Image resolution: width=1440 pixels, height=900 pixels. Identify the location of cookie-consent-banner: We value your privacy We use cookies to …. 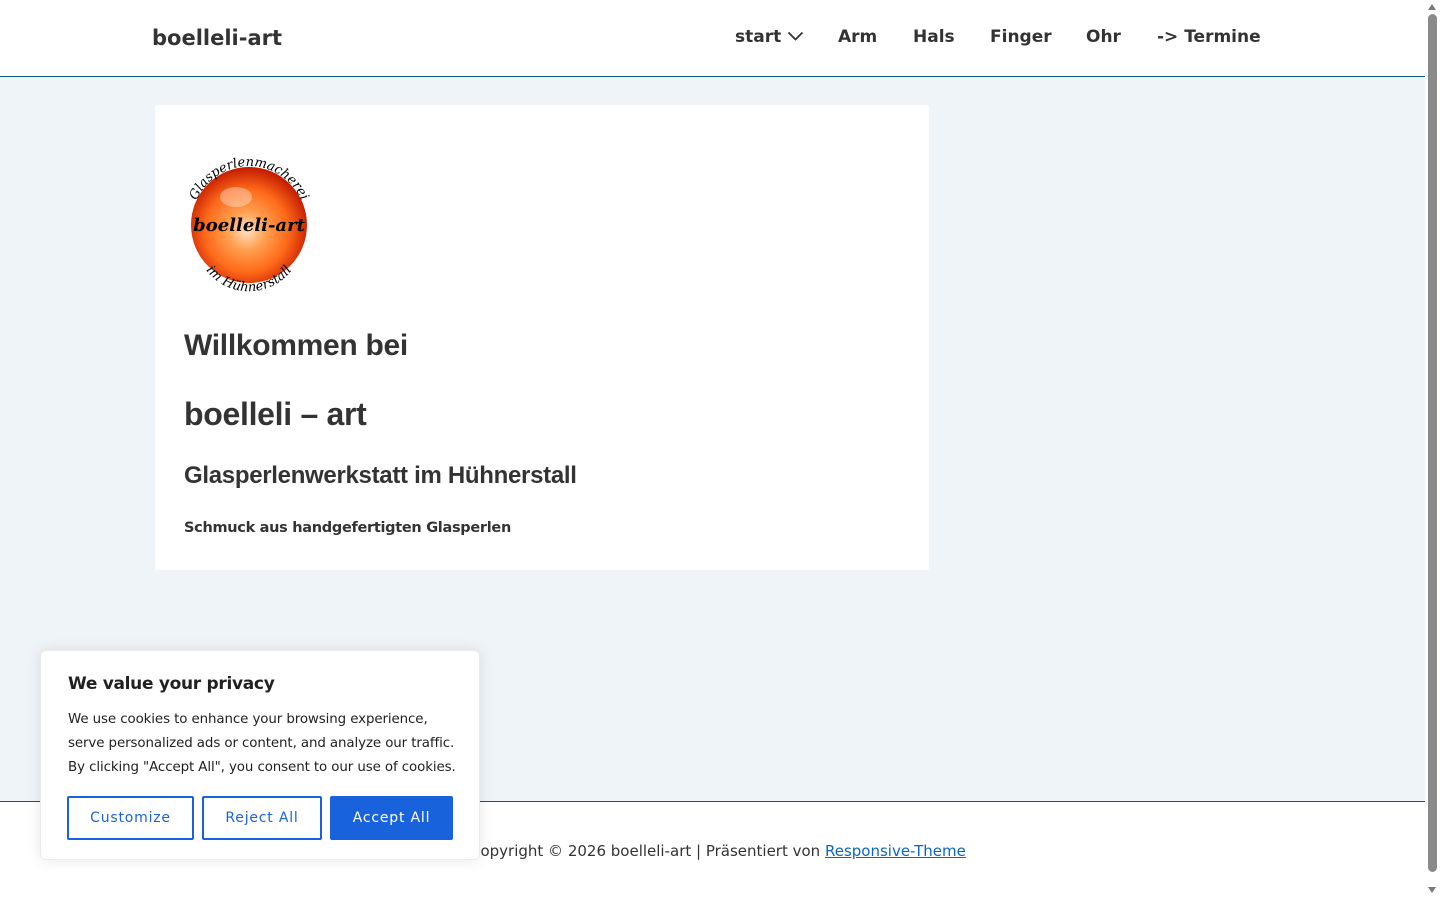
(260, 755).